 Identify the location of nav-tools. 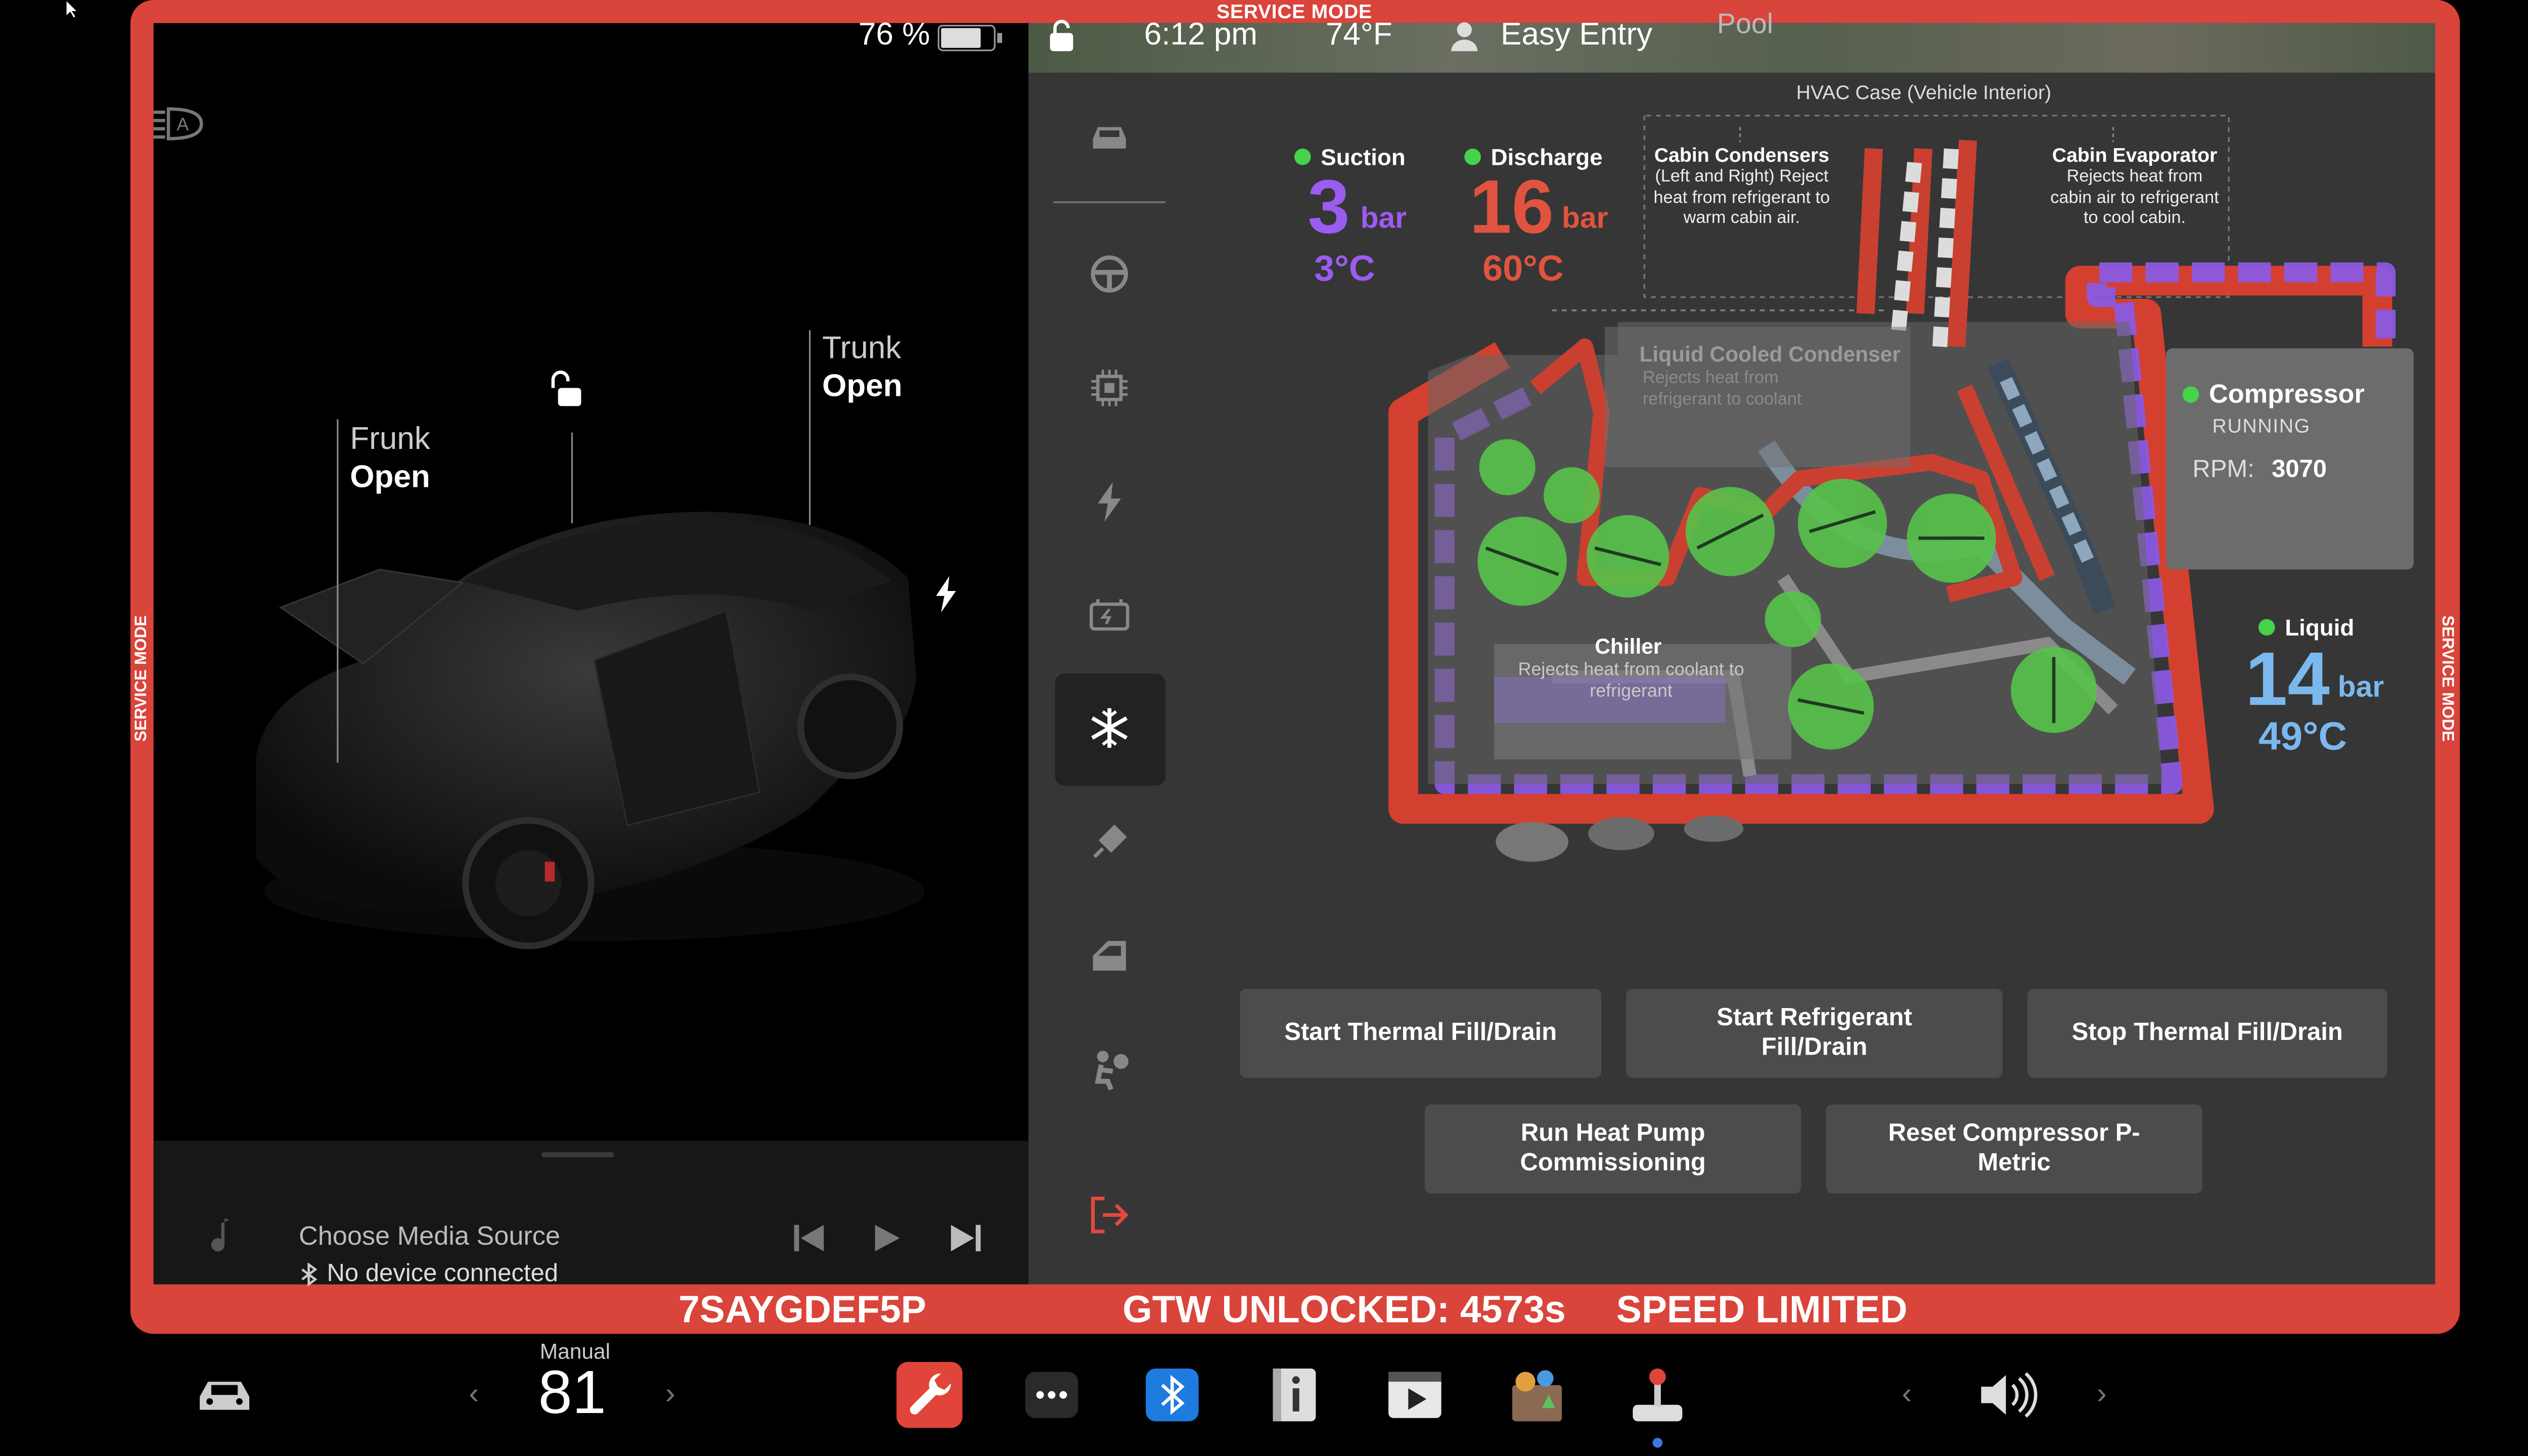
(1109, 841).